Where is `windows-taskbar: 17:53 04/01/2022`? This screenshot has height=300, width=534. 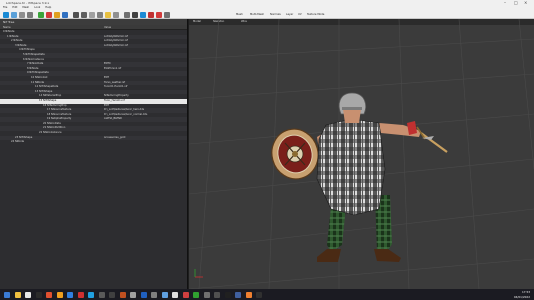 windows-taskbar: 17:53 04/01/2022 is located at coordinates (267, 294).